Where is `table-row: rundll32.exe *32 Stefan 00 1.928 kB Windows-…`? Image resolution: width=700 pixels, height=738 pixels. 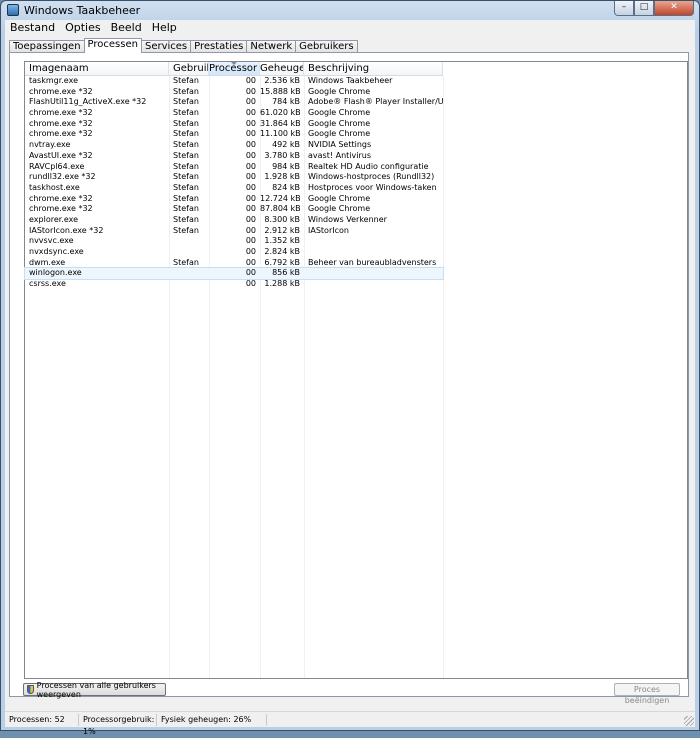 table-row: rundll32.exe *32 Stefan 00 1.928 kB Windows-… is located at coordinates (234, 177).